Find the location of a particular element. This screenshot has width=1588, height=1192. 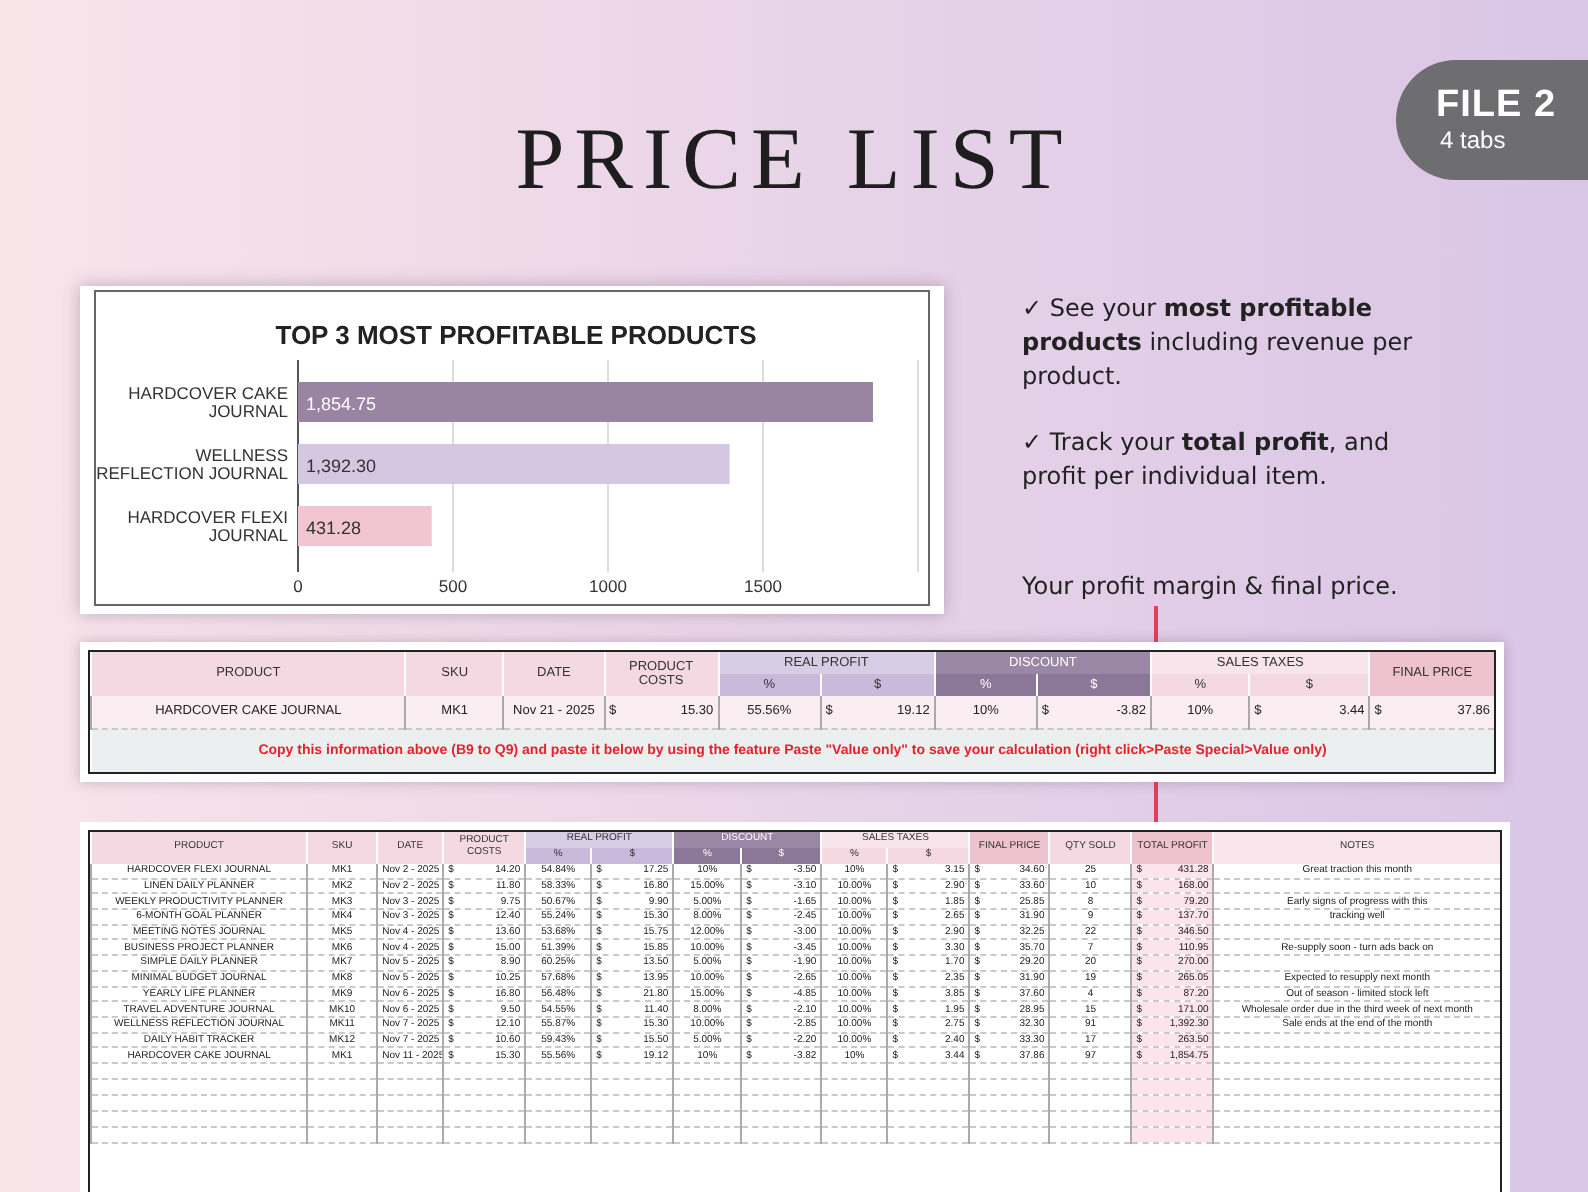

feature-text: ✓ See your most profitable products including revenue per product. is located at coordinates (1218, 343).